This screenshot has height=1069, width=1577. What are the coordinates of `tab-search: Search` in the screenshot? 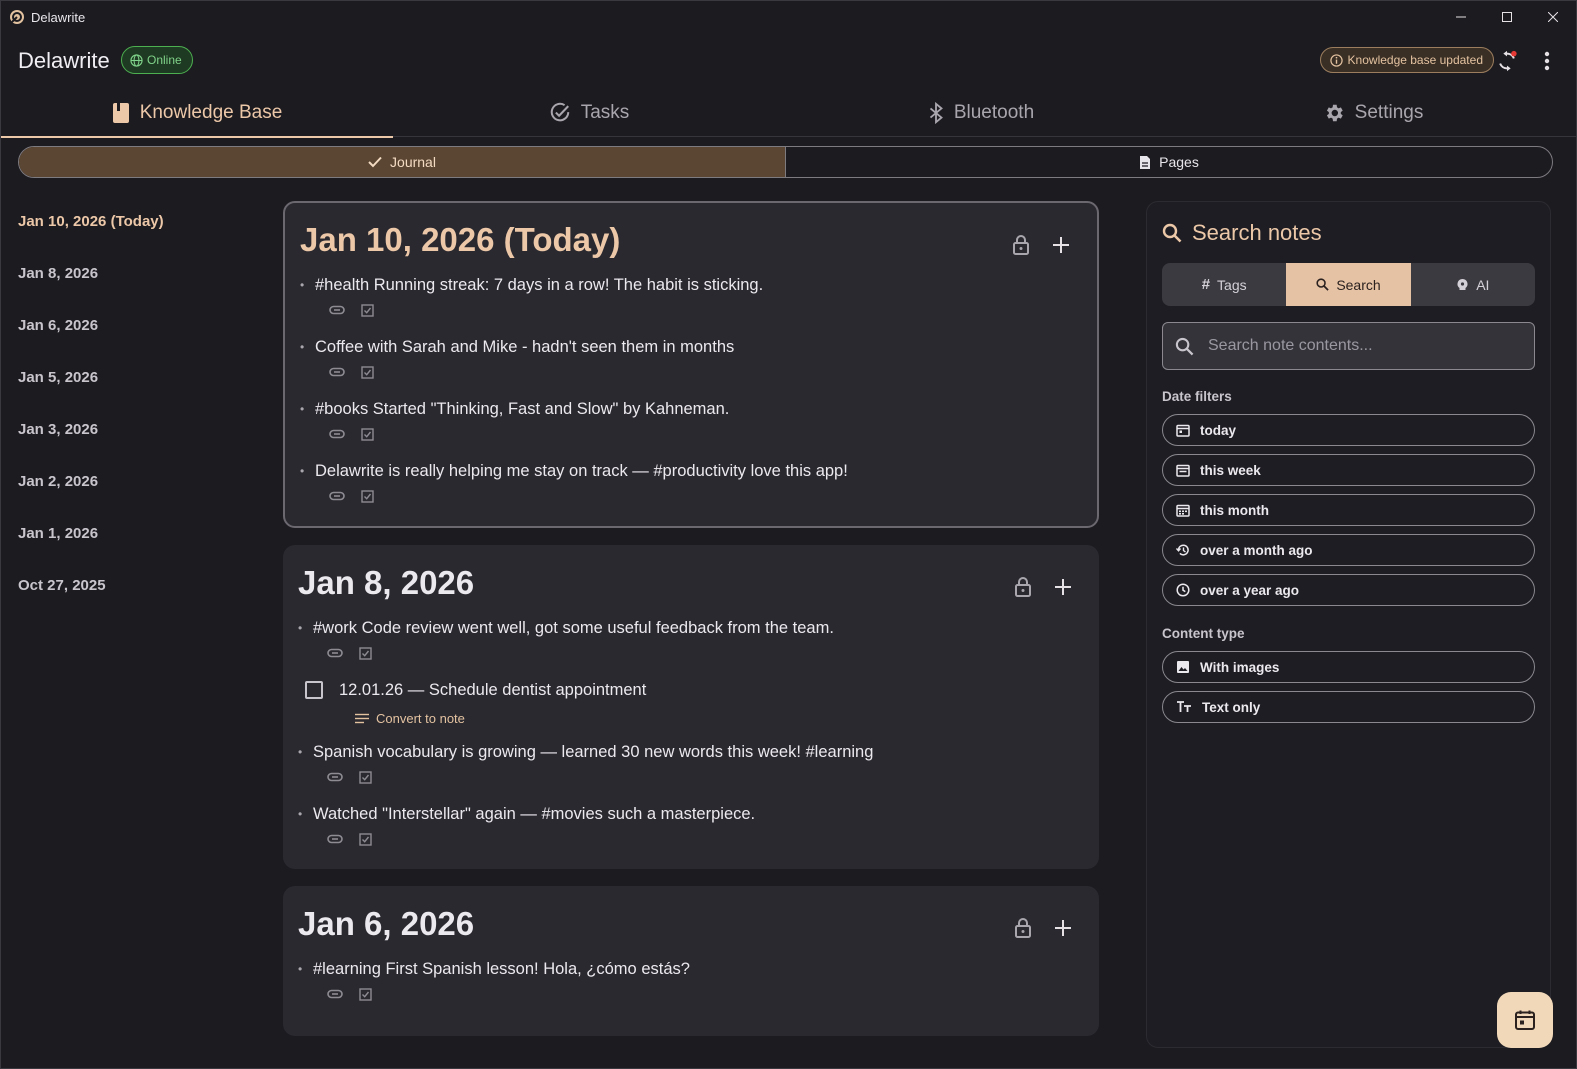 It's located at (1348, 284).